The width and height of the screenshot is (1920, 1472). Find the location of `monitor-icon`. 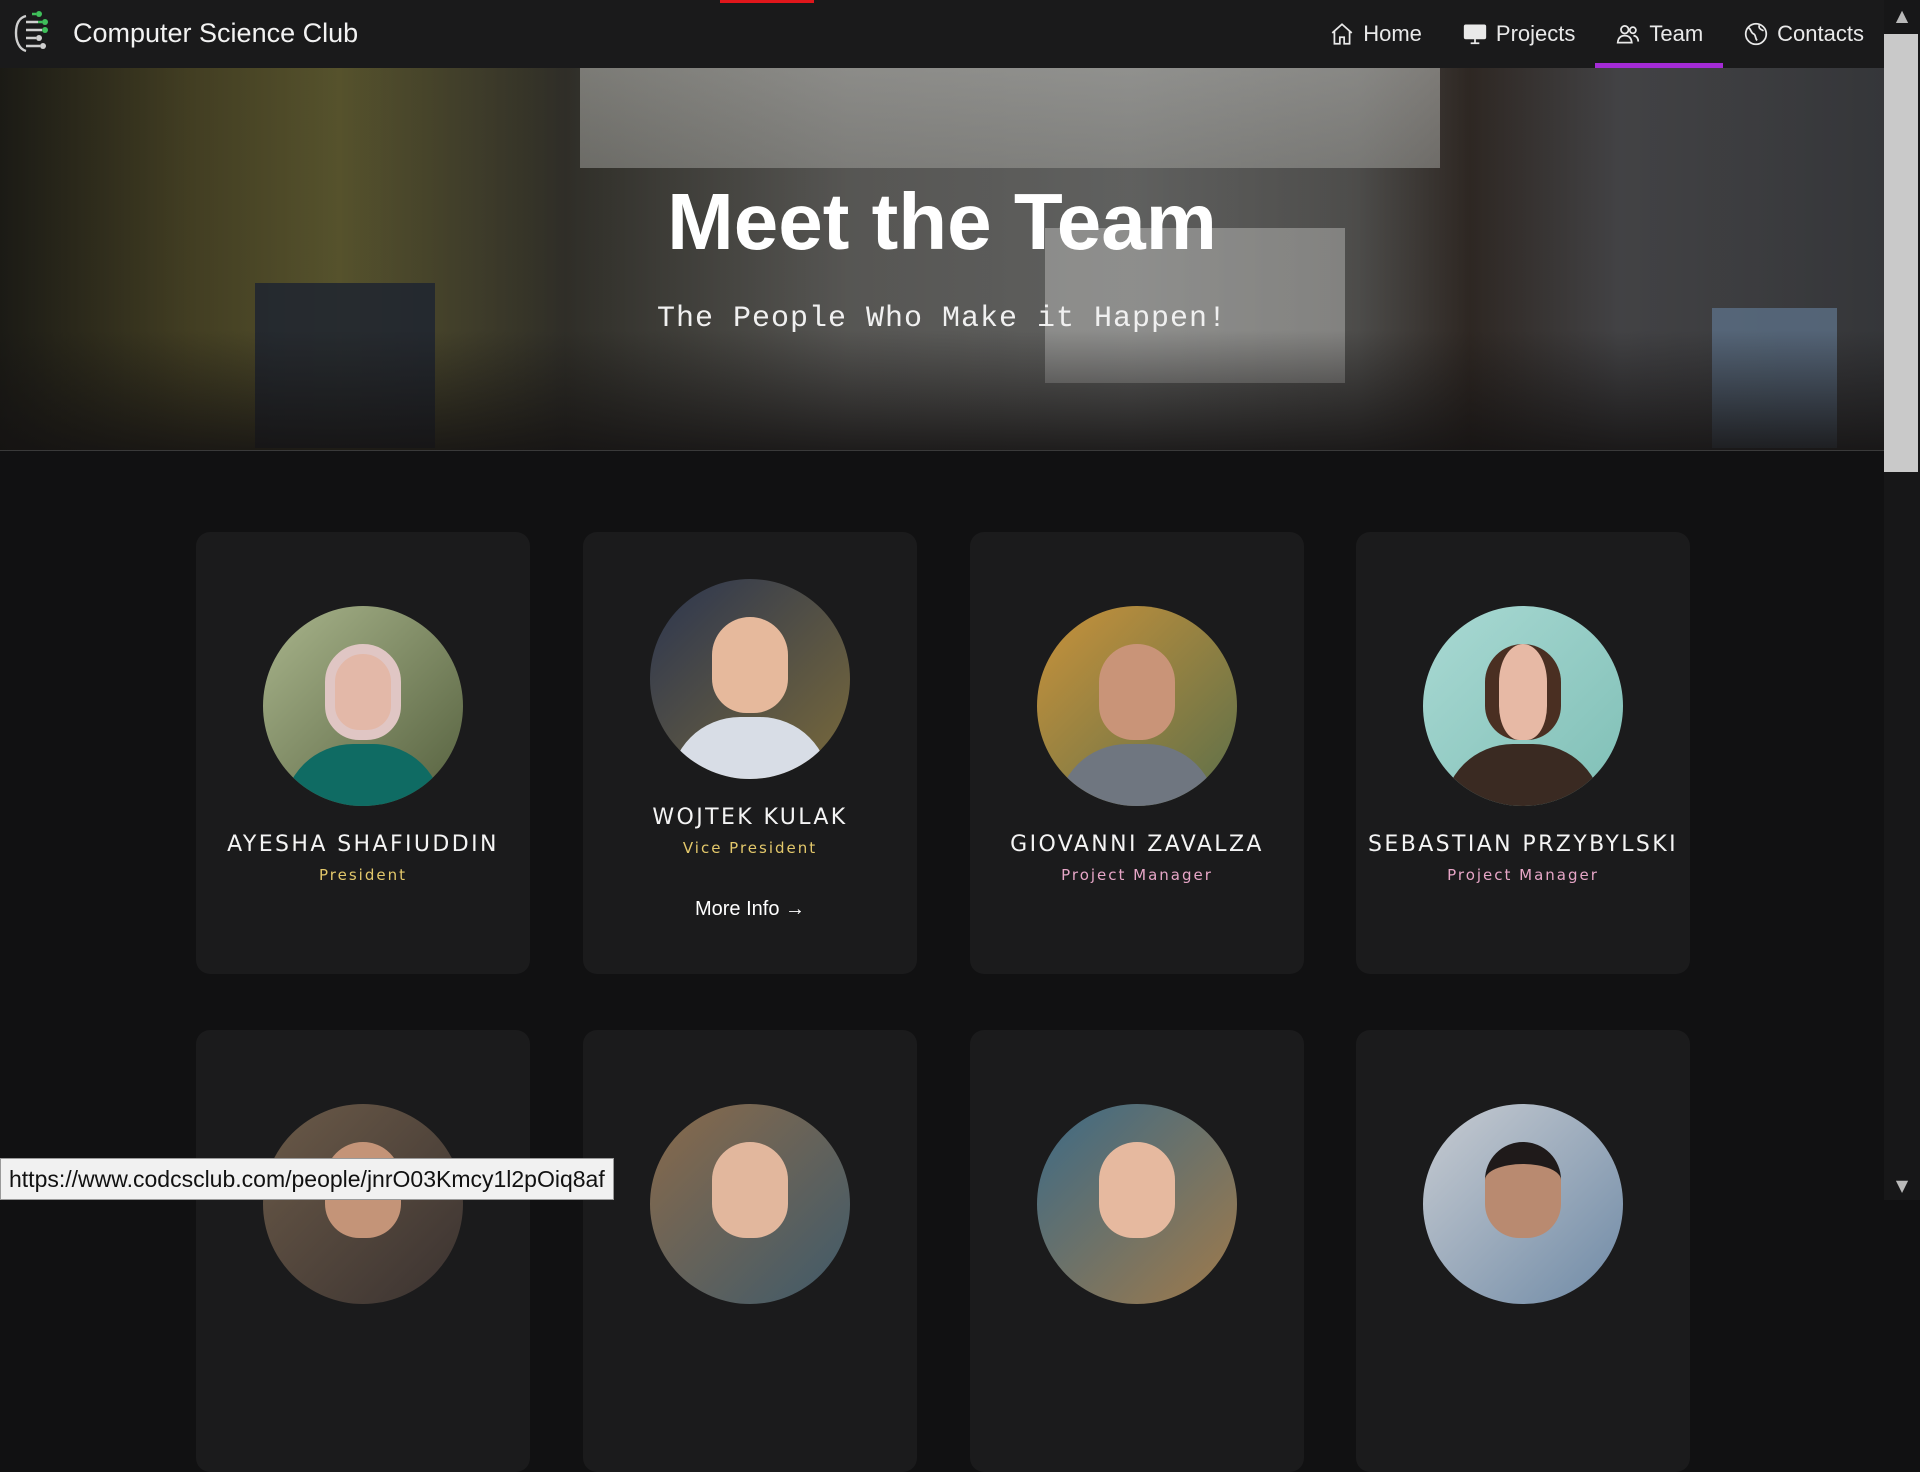

monitor-icon is located at coordinates (1475, 34).